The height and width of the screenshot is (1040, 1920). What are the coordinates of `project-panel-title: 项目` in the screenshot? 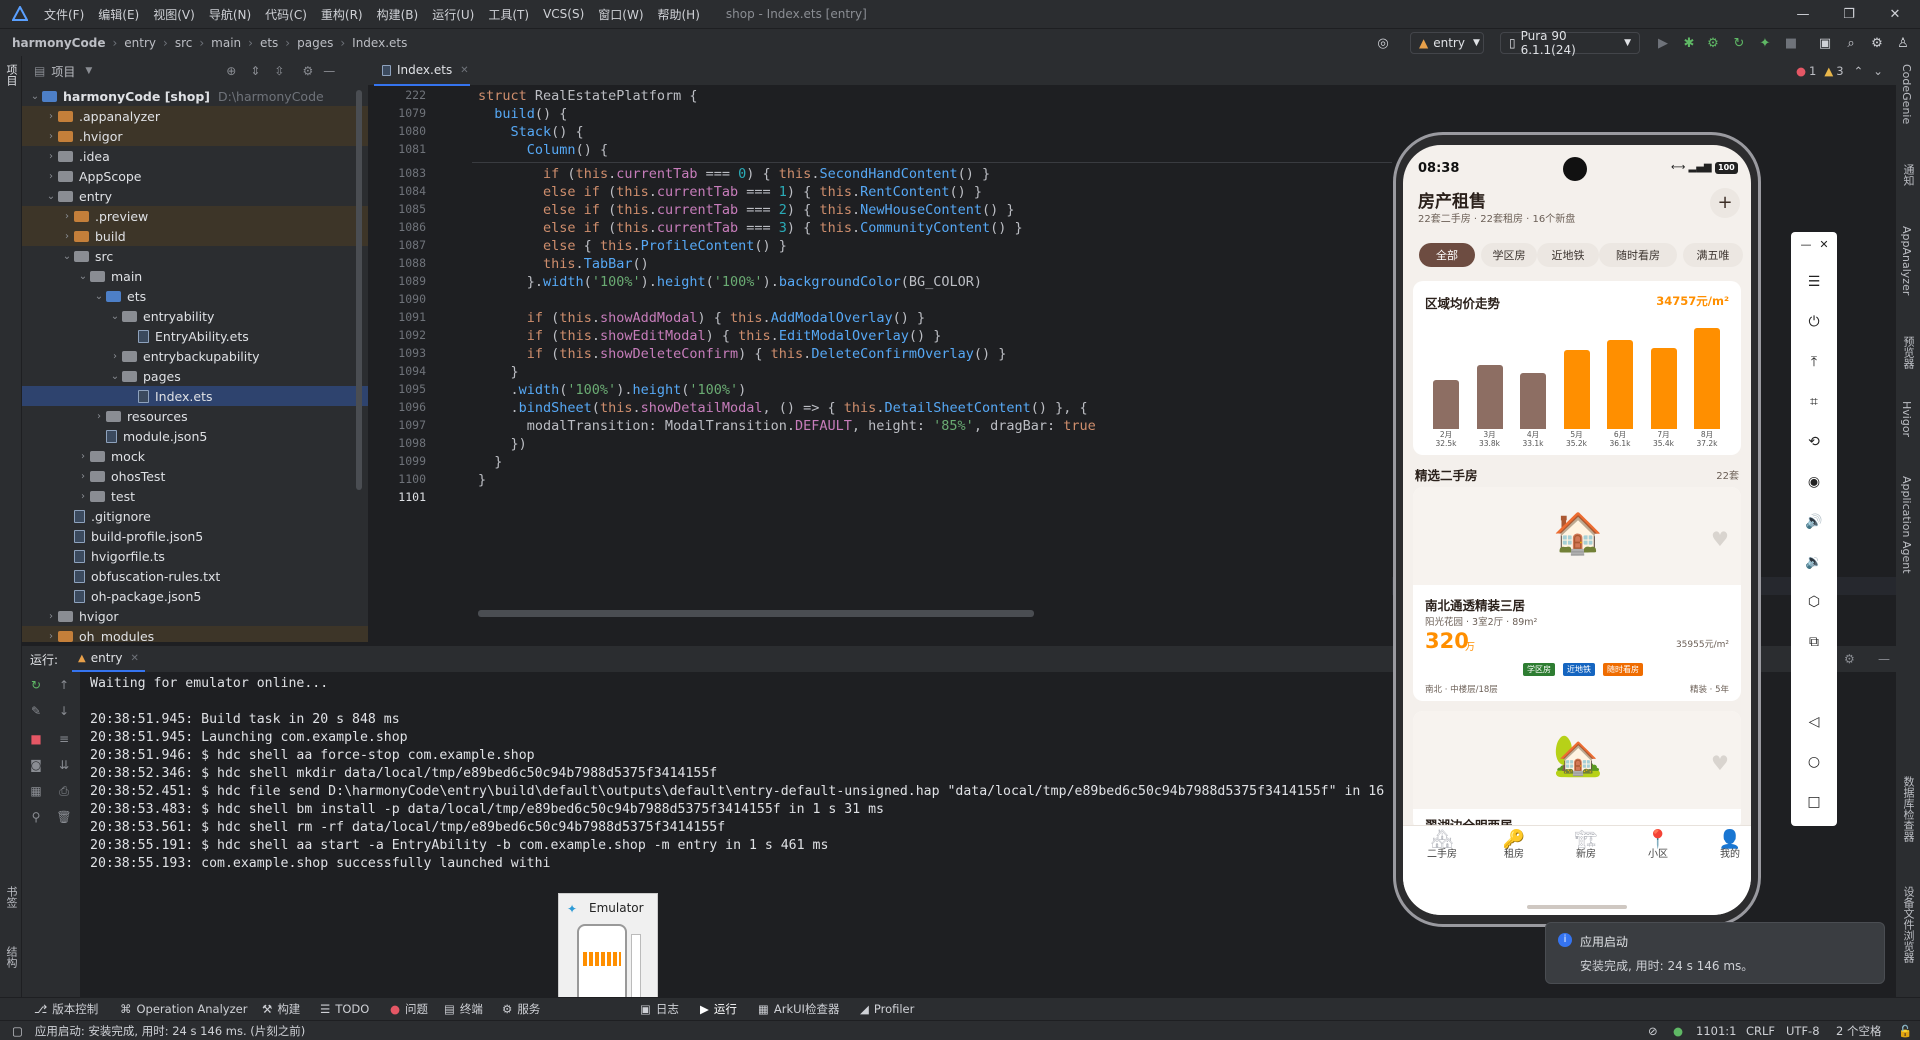 It's located at (63, 71).